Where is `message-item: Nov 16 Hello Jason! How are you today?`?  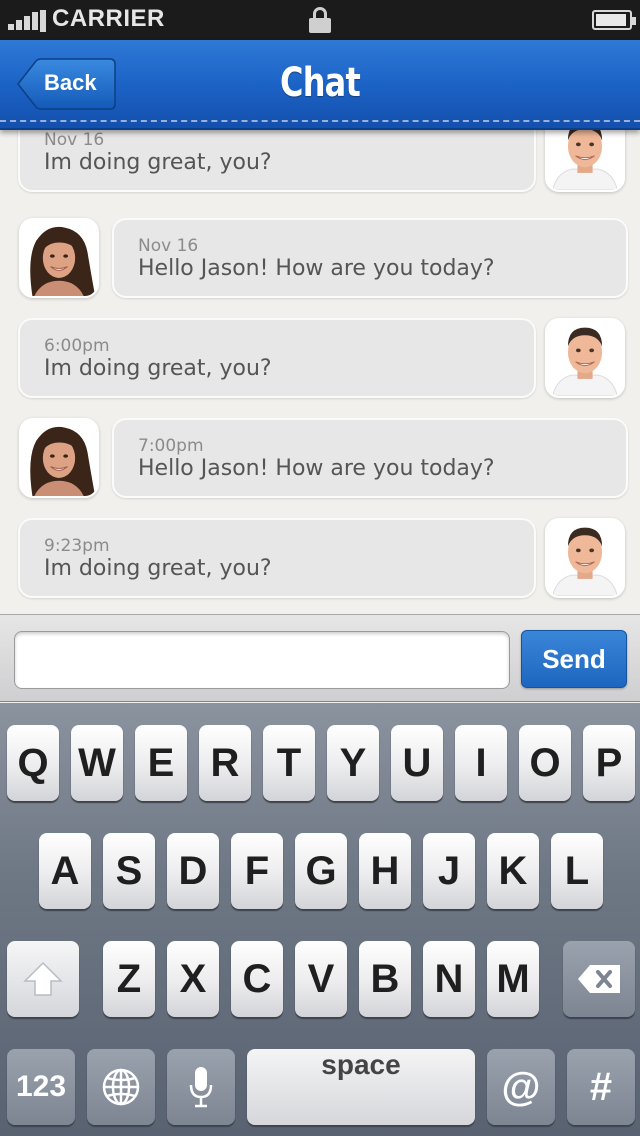
message-item: Nov 16 Hello Jason! How are you today? is located at coordinates (320, 259).